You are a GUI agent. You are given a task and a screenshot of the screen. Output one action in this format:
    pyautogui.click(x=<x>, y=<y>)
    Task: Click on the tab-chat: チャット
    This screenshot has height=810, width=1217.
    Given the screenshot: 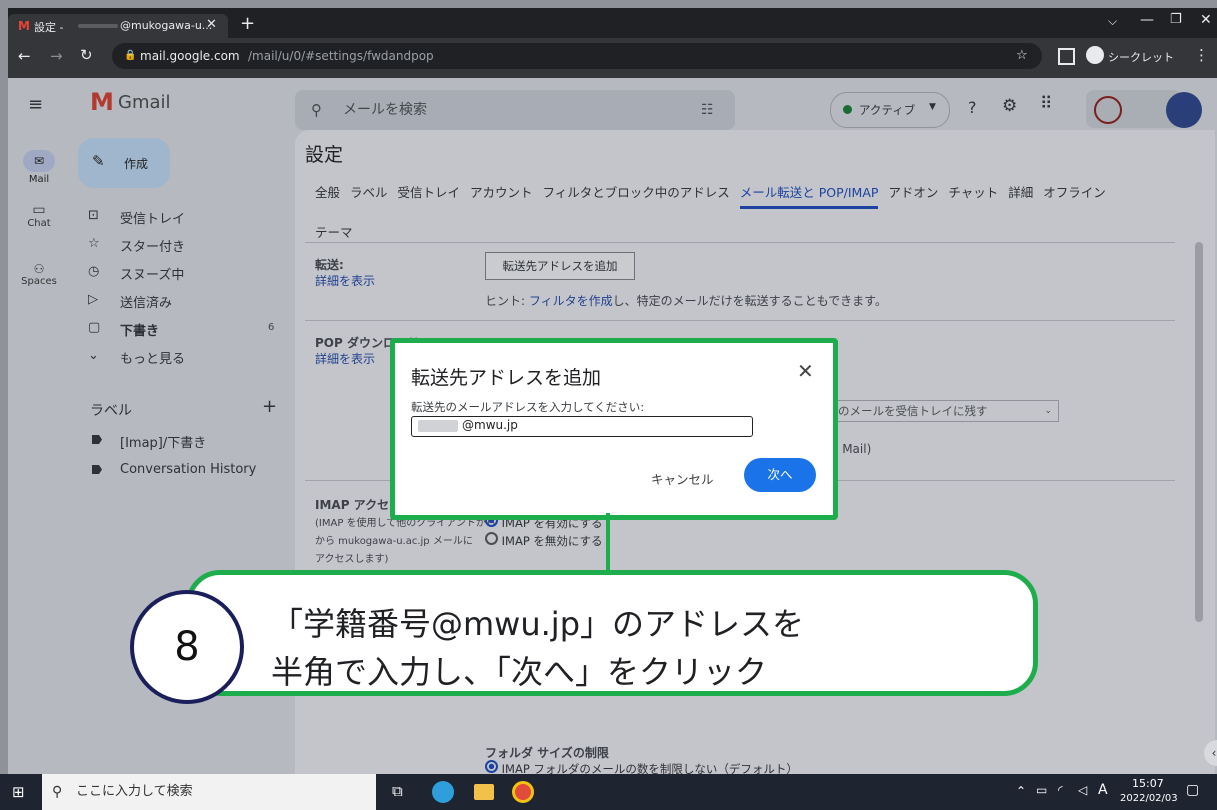 What is the action you would take?
    pyautogui.click(x=973, y=192)
    